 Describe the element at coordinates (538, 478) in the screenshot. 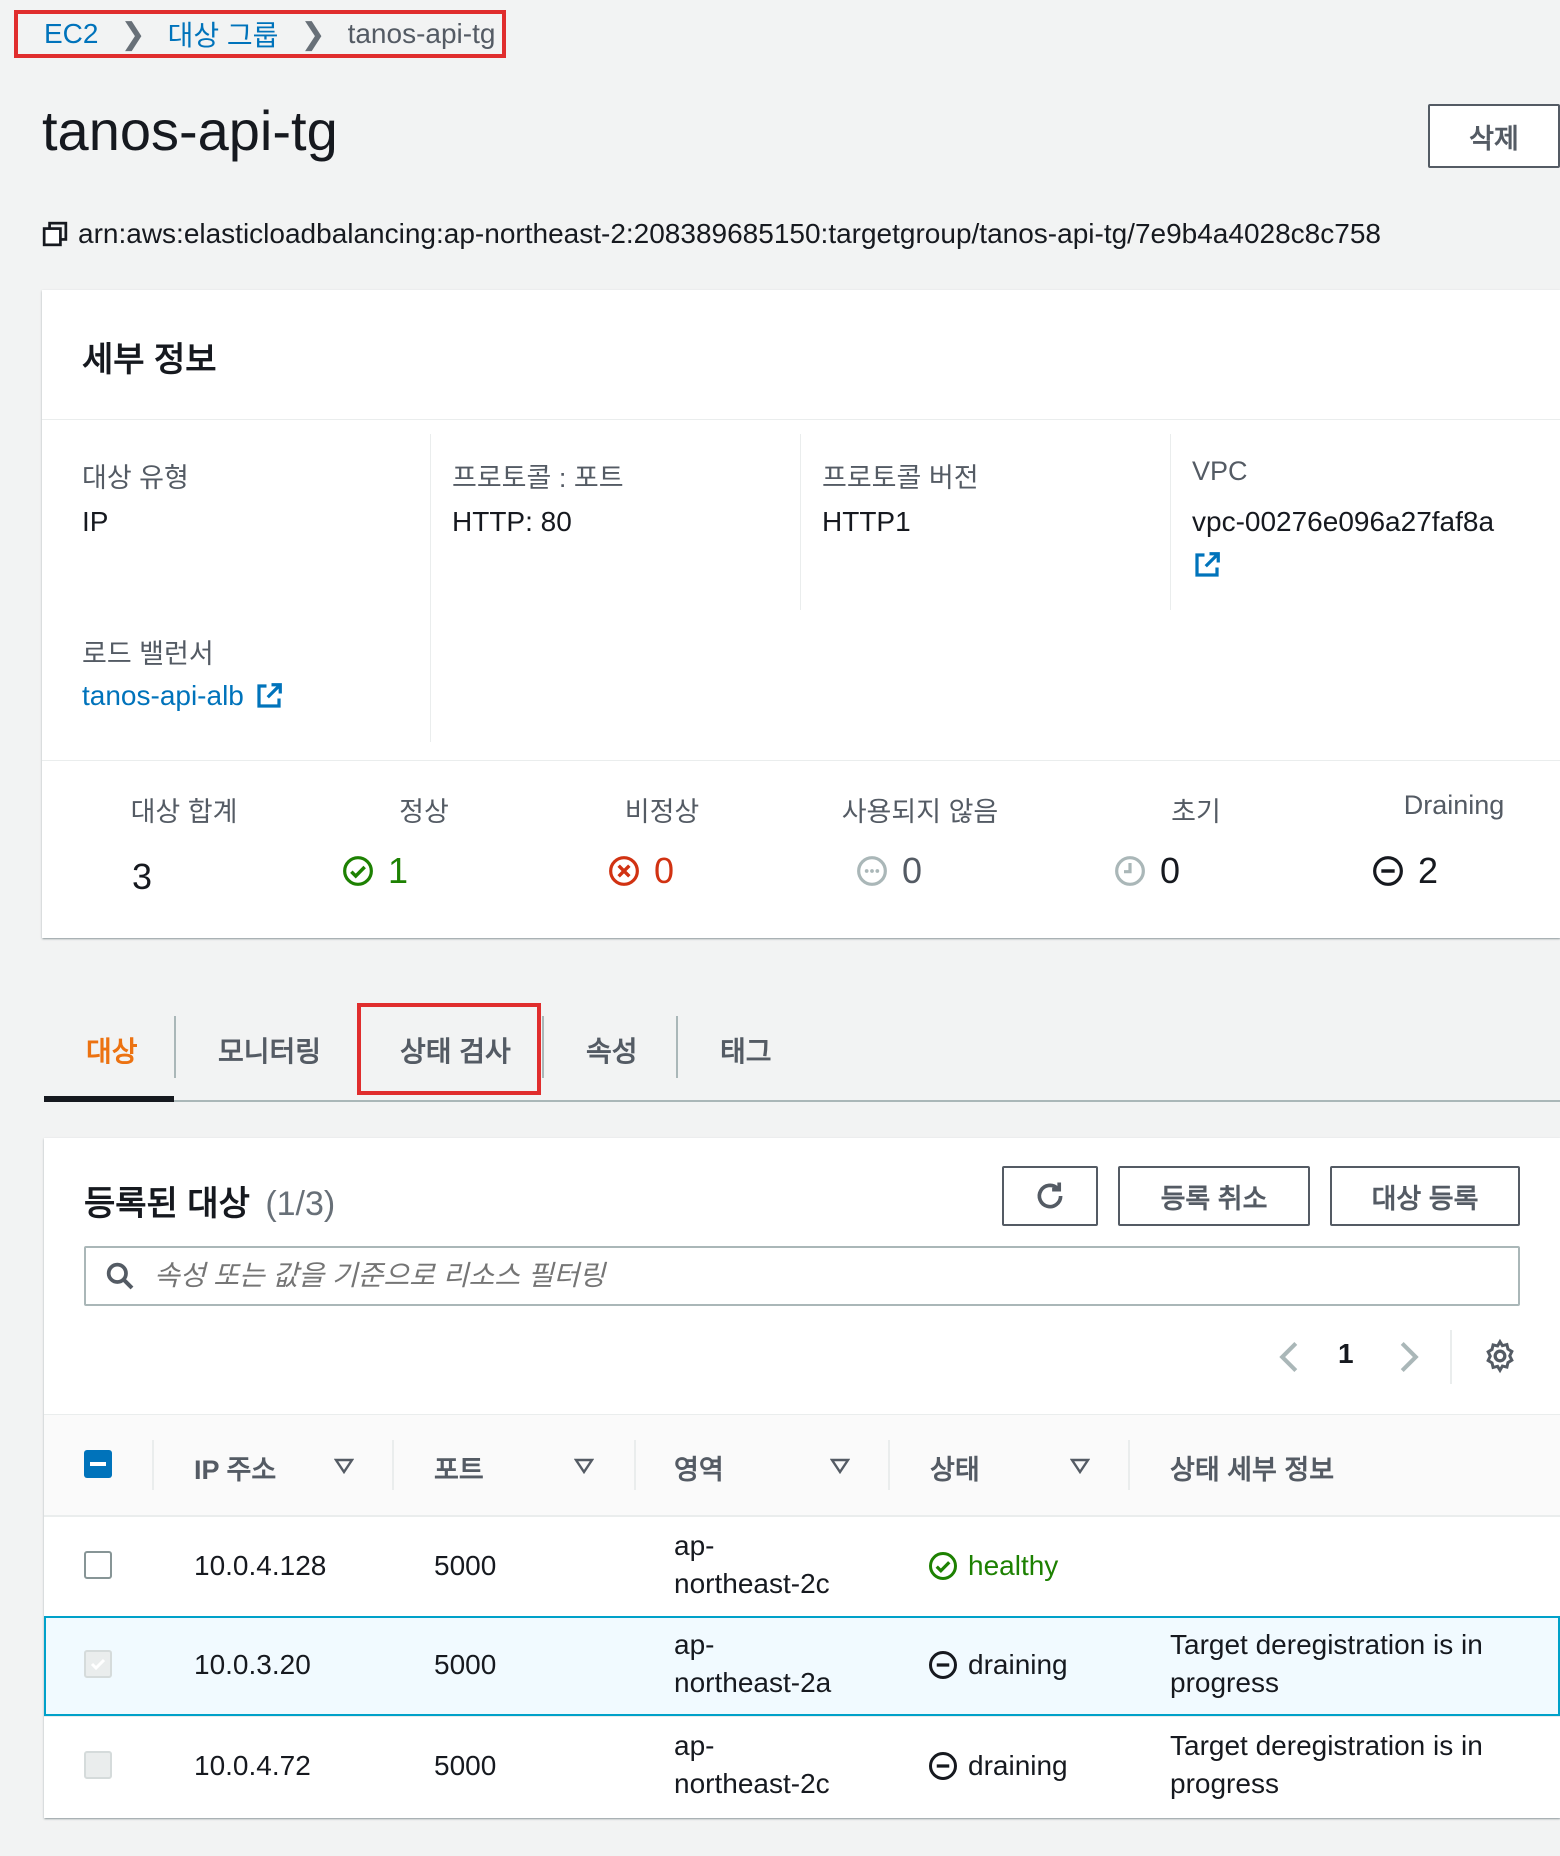

I see `protocol-port-label: 프로토콜 : 포트` at that location.